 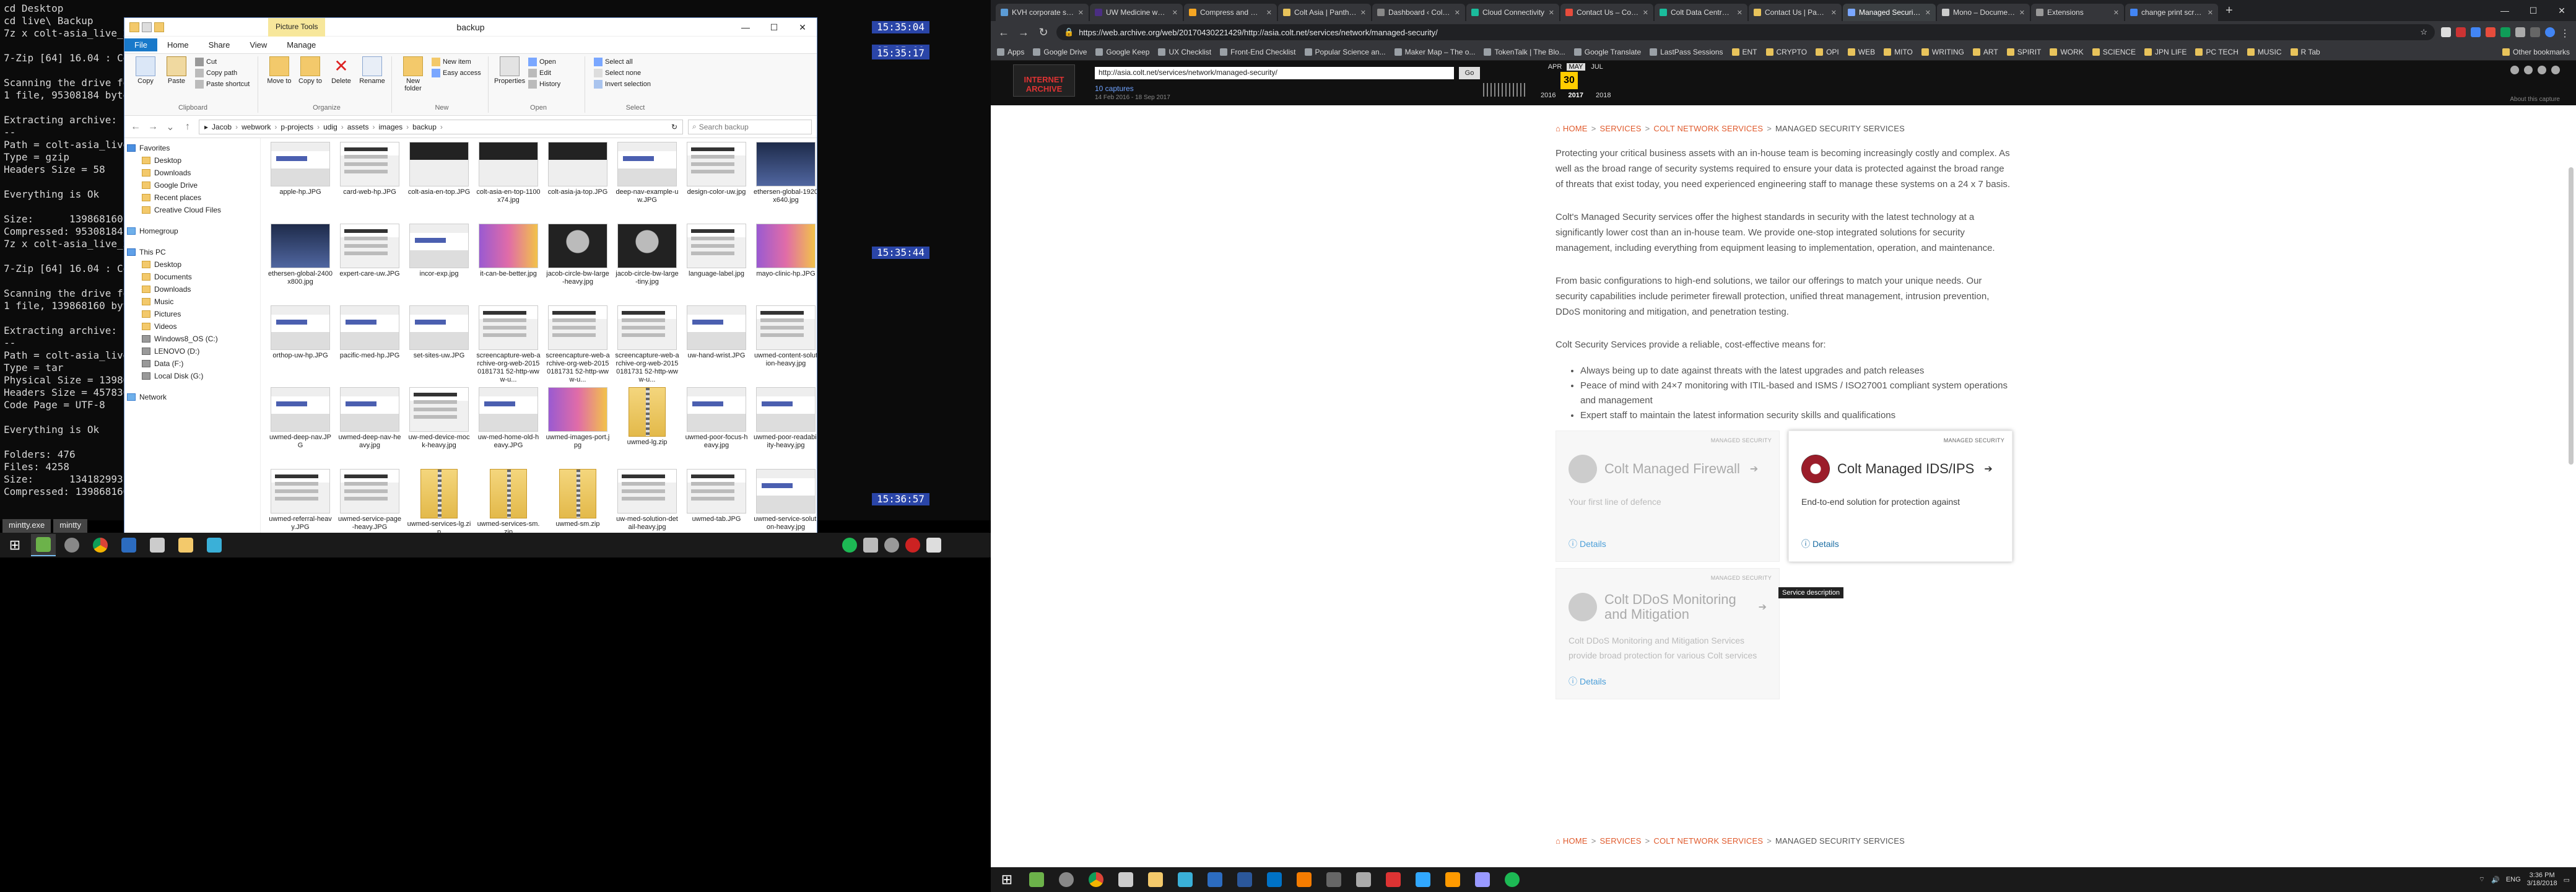 I want to click on select-all-button: Select all, so click(x=622, y=62).